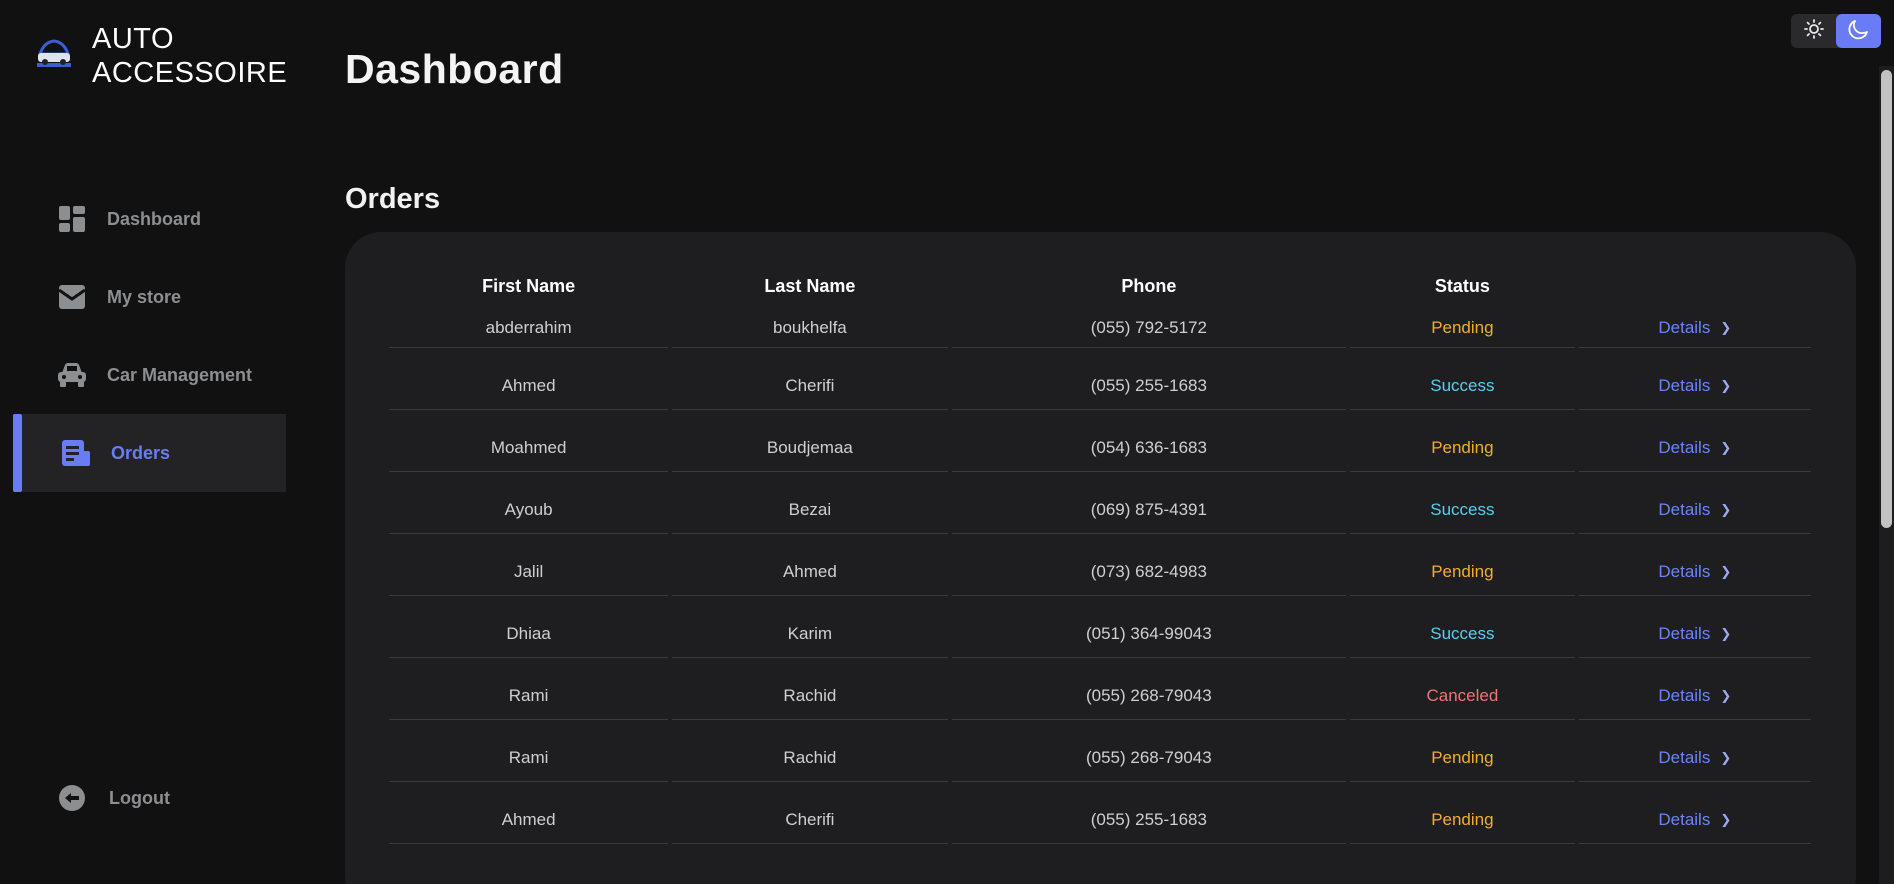 This screenshot has width=1894, height=884. Describe the element at coordinates (810, 813) in the screenshot. I see `cell-last-name: Cherifi` at that location.